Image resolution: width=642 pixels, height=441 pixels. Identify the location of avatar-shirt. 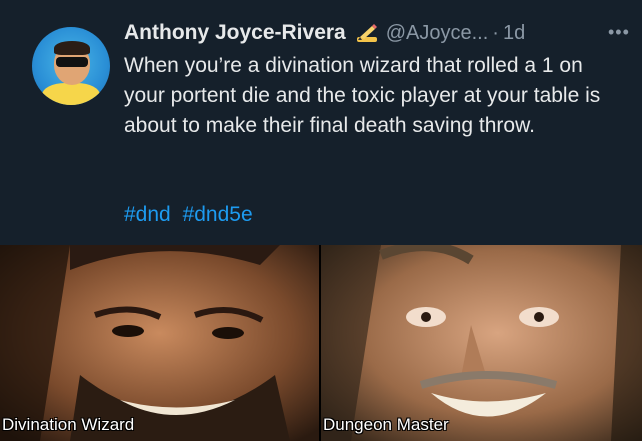
(71, 94).